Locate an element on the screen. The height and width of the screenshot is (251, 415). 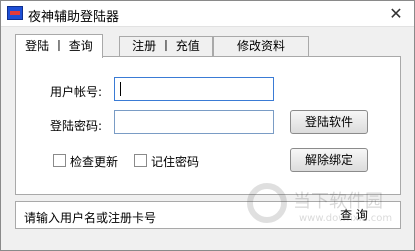
username-label: 用户帐号: is located at coordinates (76, 92).